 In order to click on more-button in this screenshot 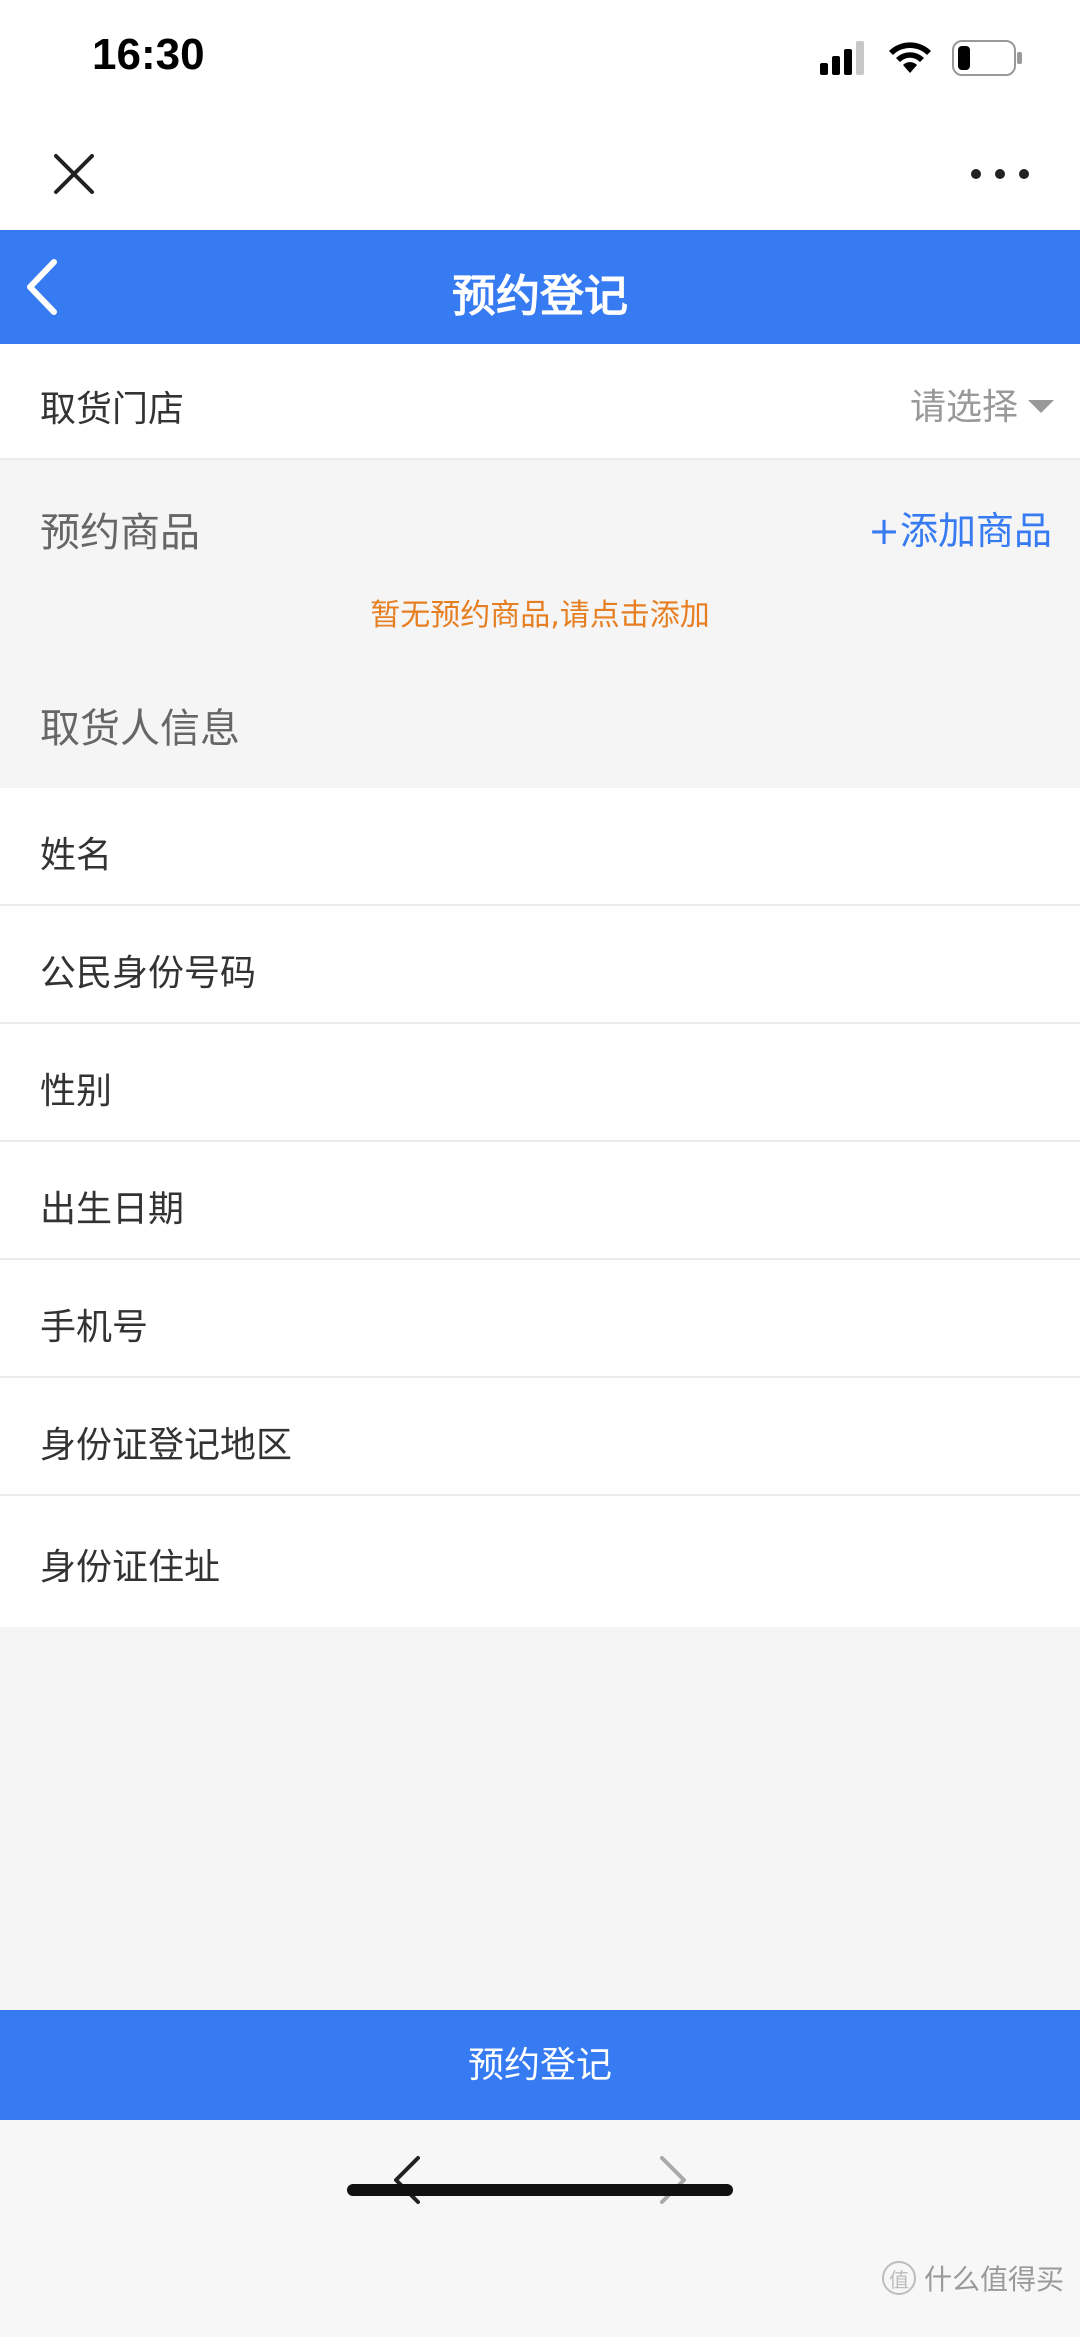, I will do `click(1000, 174)`.